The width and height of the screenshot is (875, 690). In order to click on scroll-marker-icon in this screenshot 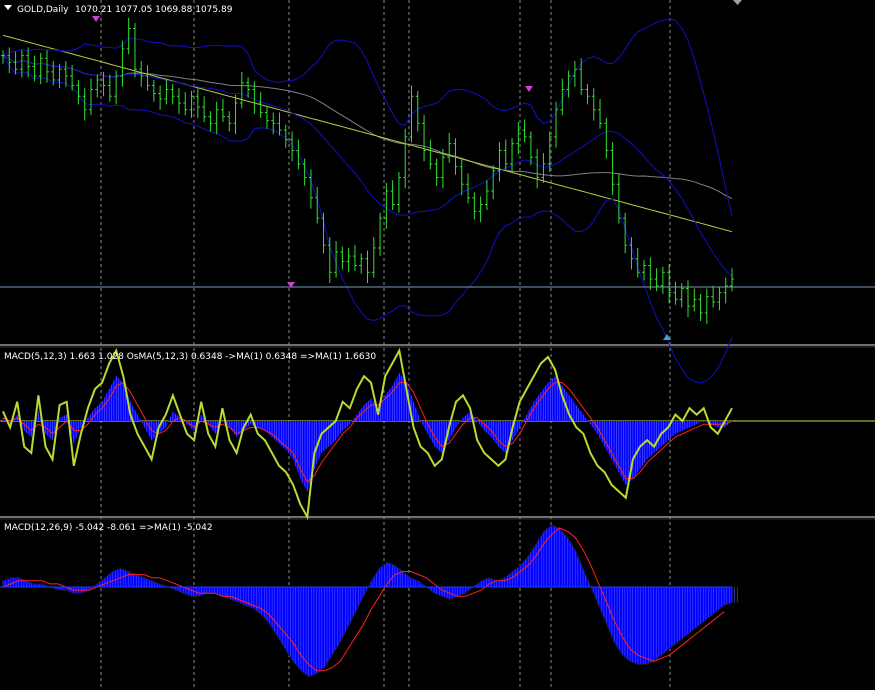, I will do `click(737, 2)`.